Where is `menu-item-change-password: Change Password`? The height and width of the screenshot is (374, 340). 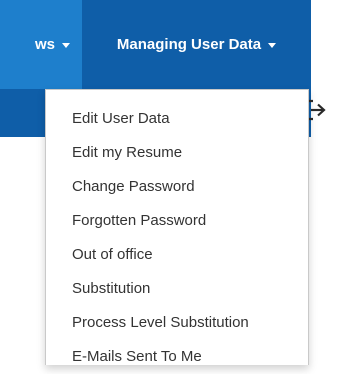
menu-item-change-password: Change Password is located at coordinates (177, 187).